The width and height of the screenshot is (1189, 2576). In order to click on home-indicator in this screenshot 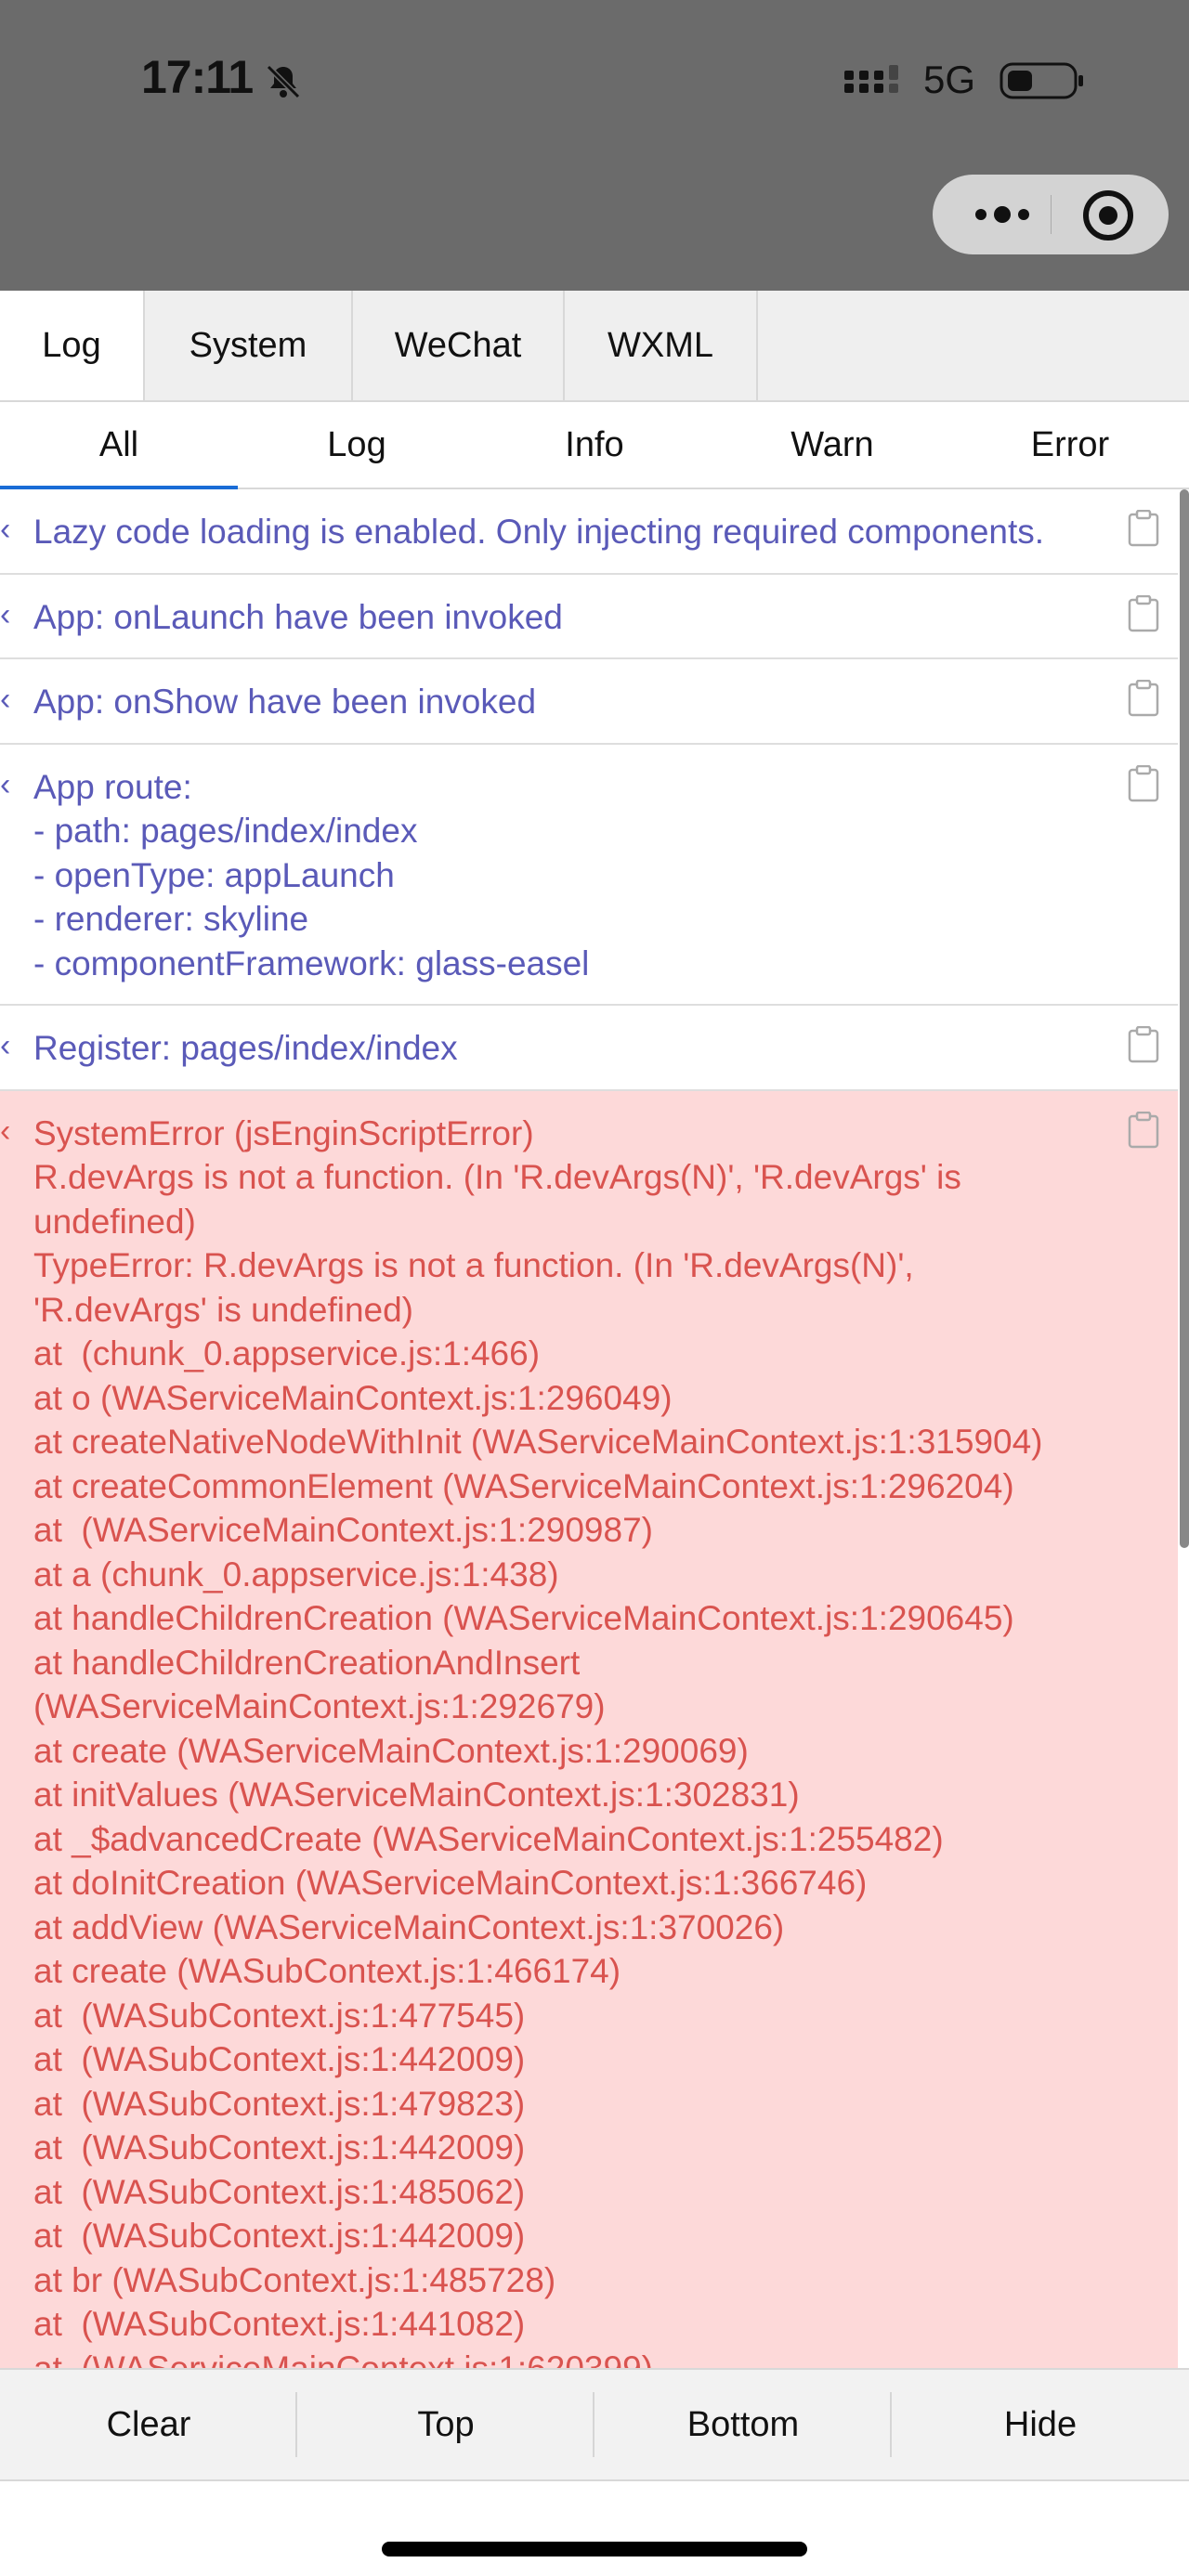, I will do `click(594, 2549)`.